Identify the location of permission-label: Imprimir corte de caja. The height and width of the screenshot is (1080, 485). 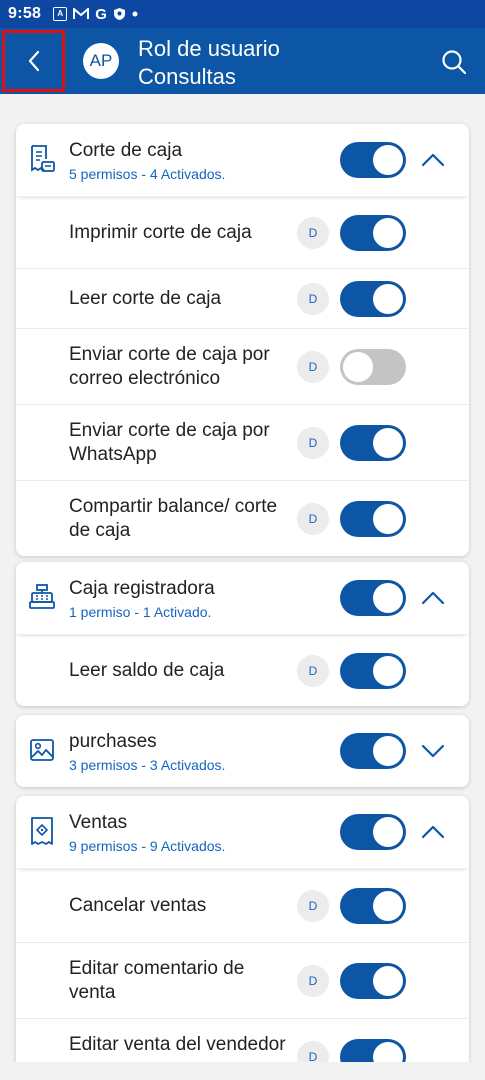
(160, 232).